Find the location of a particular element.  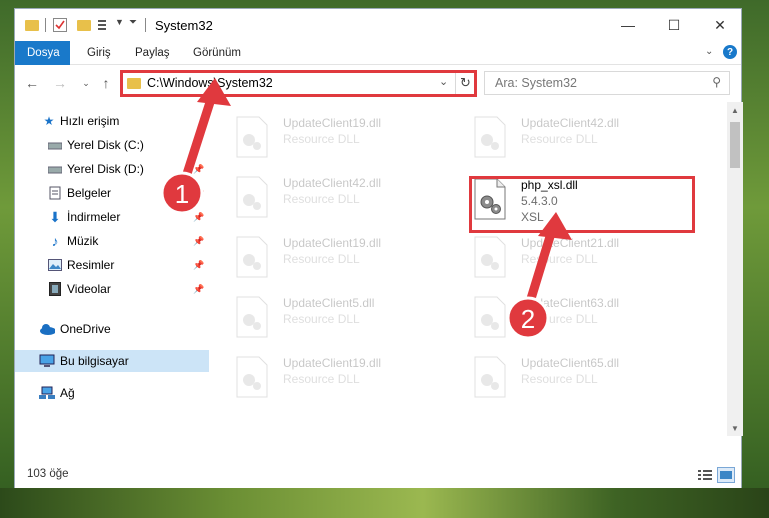

maximize-button: ☐ is located at coordinates (674, 25).